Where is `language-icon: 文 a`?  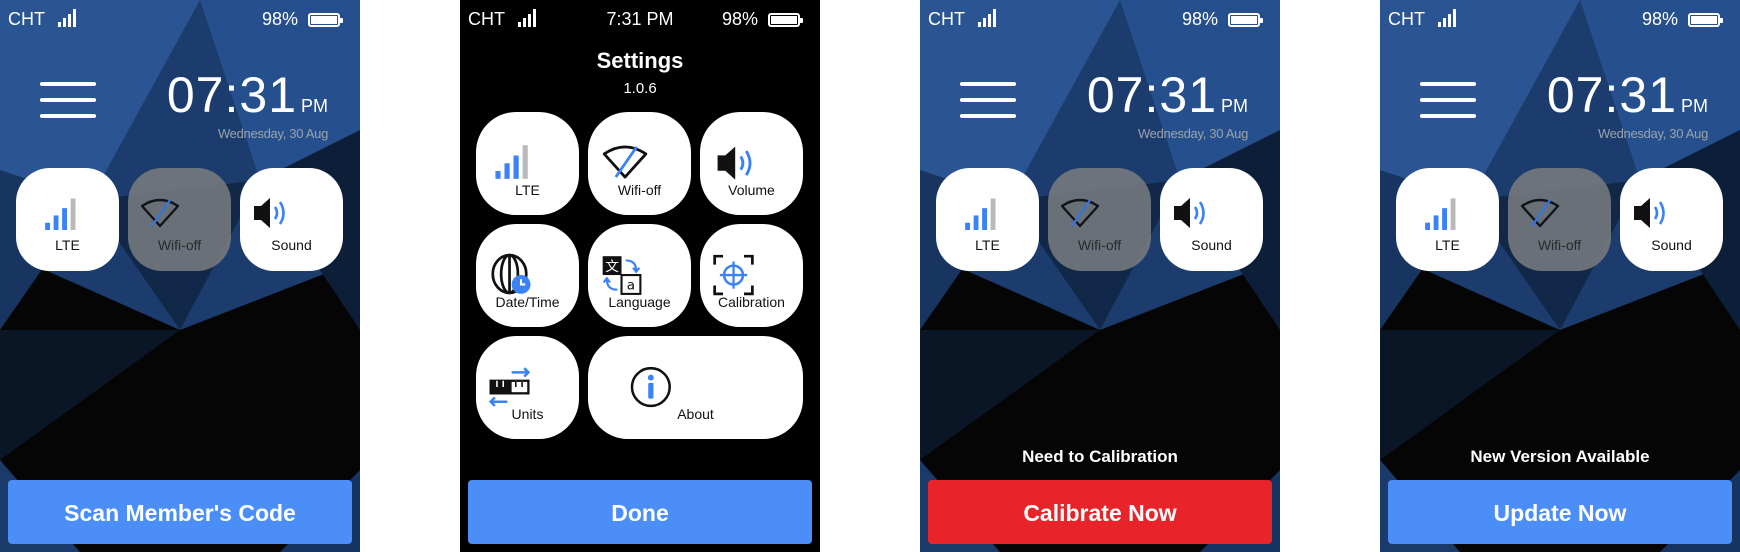 language-icon: 文 a is located at coordinates (622, 275).